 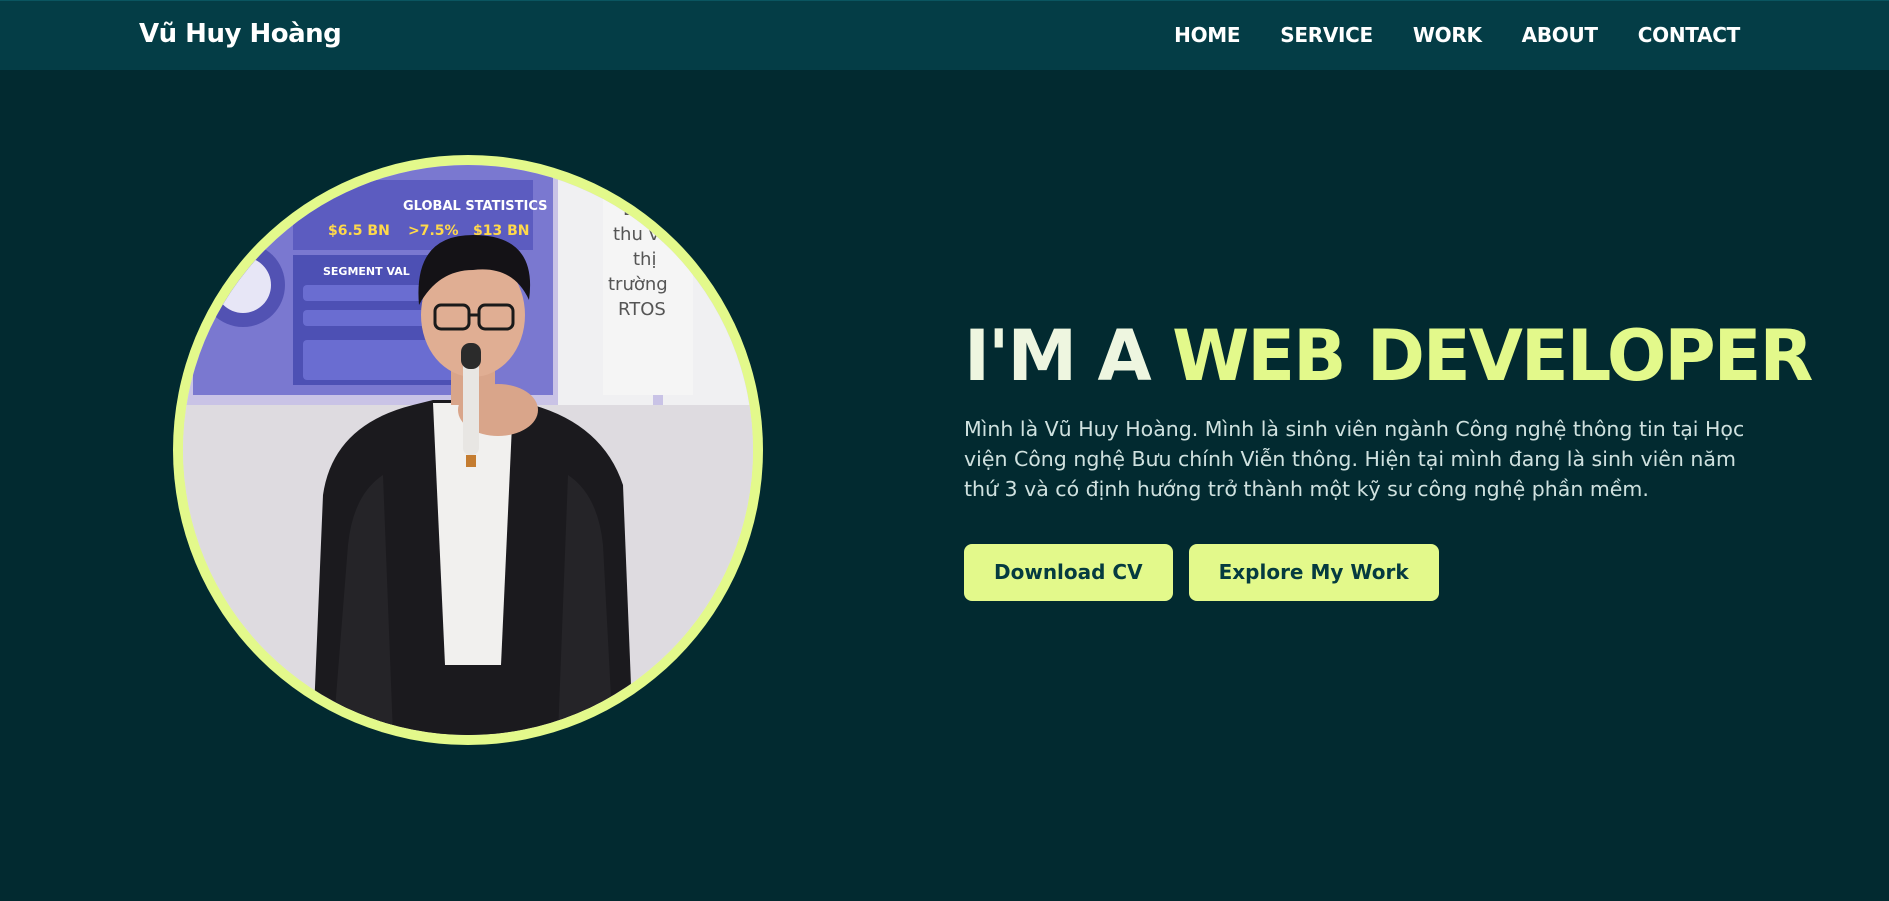 What do you see at coordinates (475, 206) in the screenshot?
I see `slide-heading: GLOBAL STATISTICS` at bounding box center [475, 206].